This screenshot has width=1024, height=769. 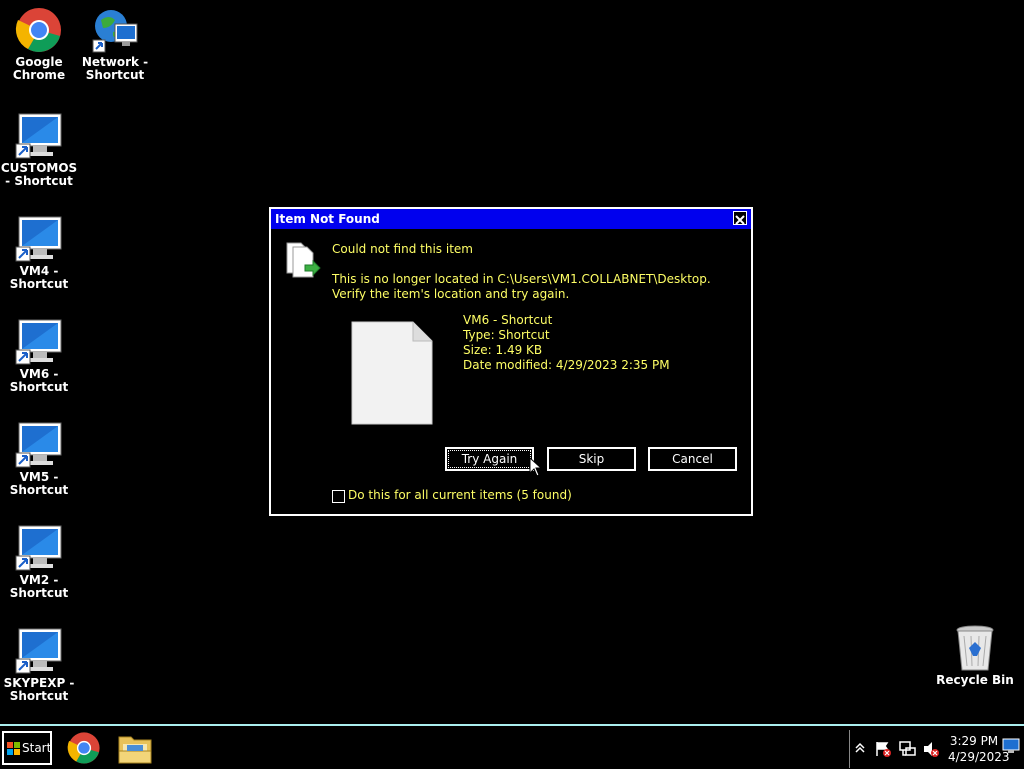 I want to click on apply-to-all-checkbox, so click(x=338, y=496).